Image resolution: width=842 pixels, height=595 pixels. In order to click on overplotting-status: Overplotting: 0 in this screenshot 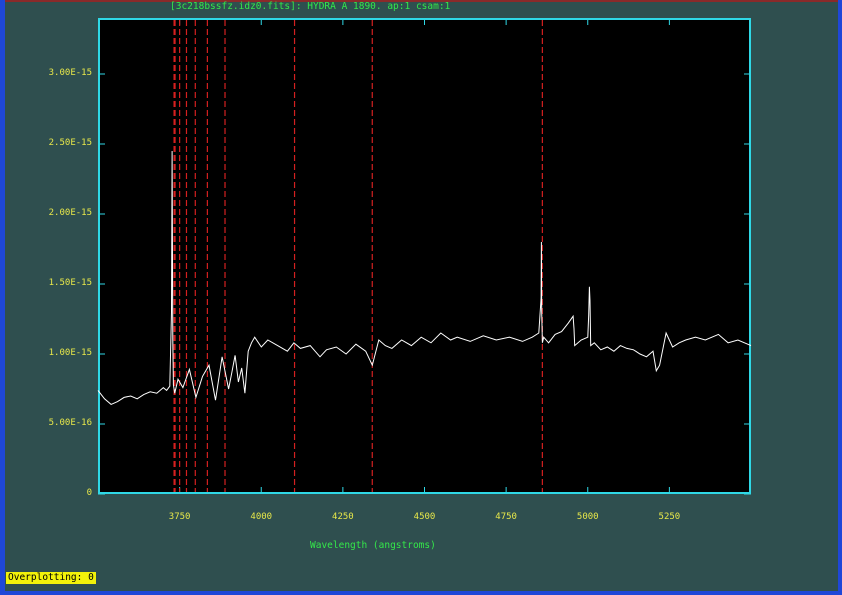, I will do `click(51, 578)`.